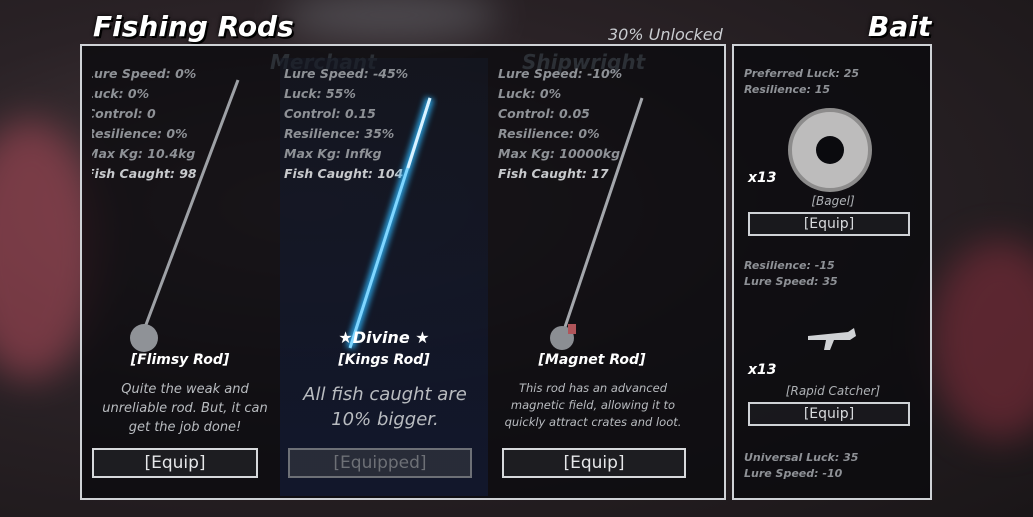 The width and height of the screenshot is (1033, 517). What do you see at coordinates (385, 407) in the screenshot?
I see `rod-description: All fish caught are 10% bigger.` at bounding box center [385, 407].